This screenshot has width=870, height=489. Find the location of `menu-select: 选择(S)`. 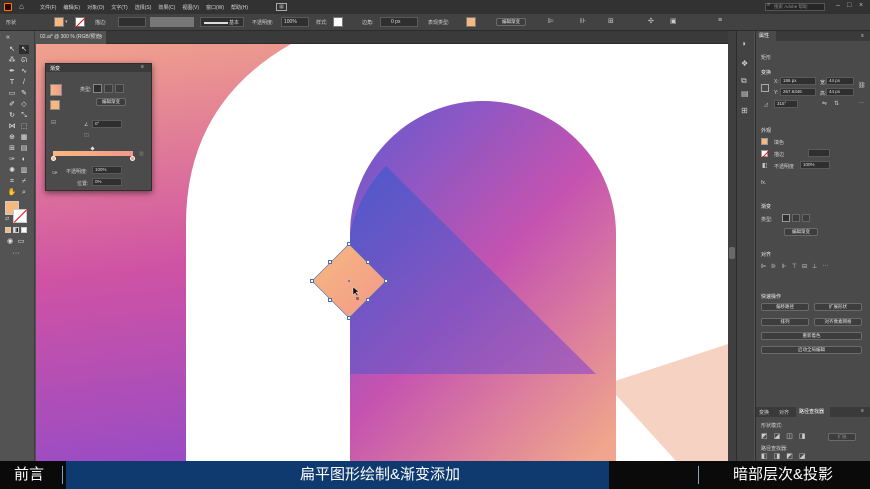

menu-select: 选择(S) is located at coordinates (143, 7).